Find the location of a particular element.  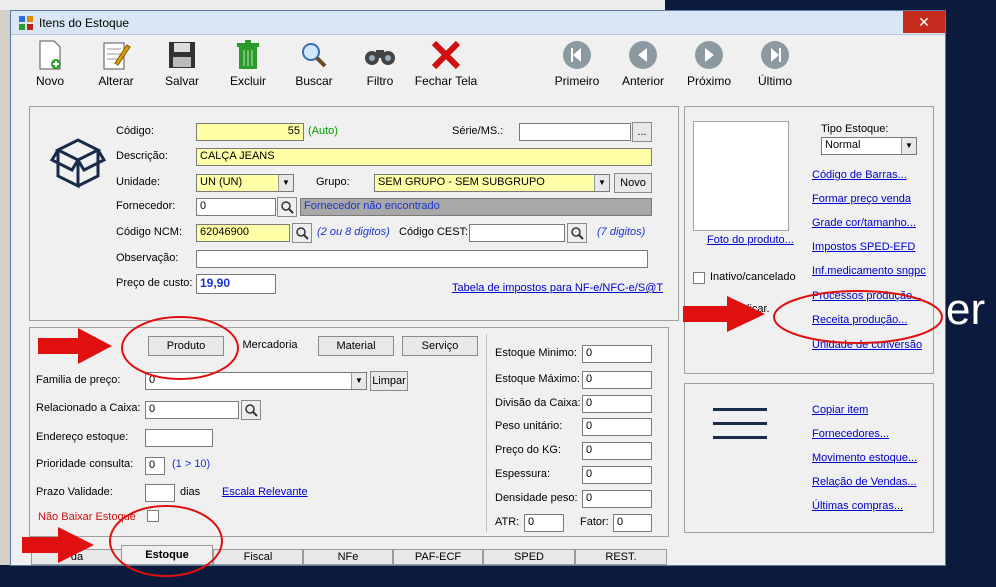

red-arrow-produto is located at coordinates (75, 346).